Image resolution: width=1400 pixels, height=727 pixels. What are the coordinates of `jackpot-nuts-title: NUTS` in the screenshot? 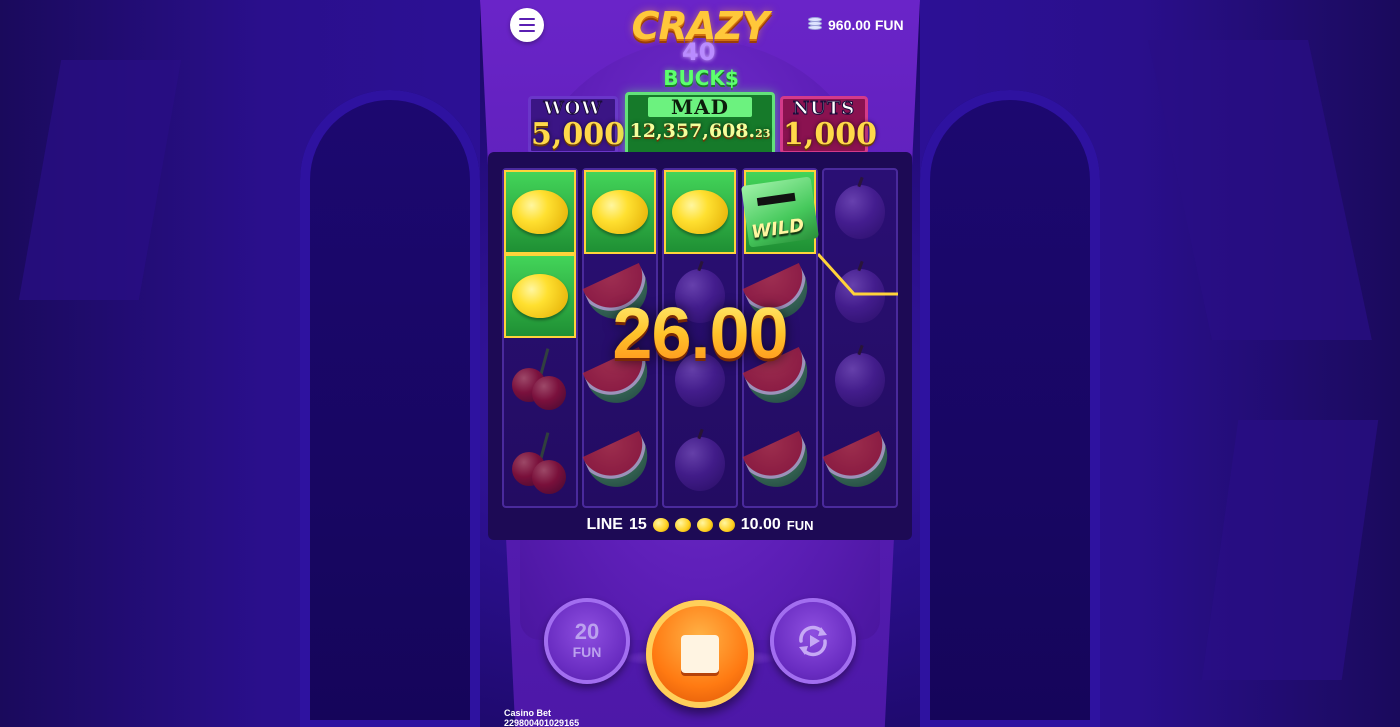 It's located at (824, 108).